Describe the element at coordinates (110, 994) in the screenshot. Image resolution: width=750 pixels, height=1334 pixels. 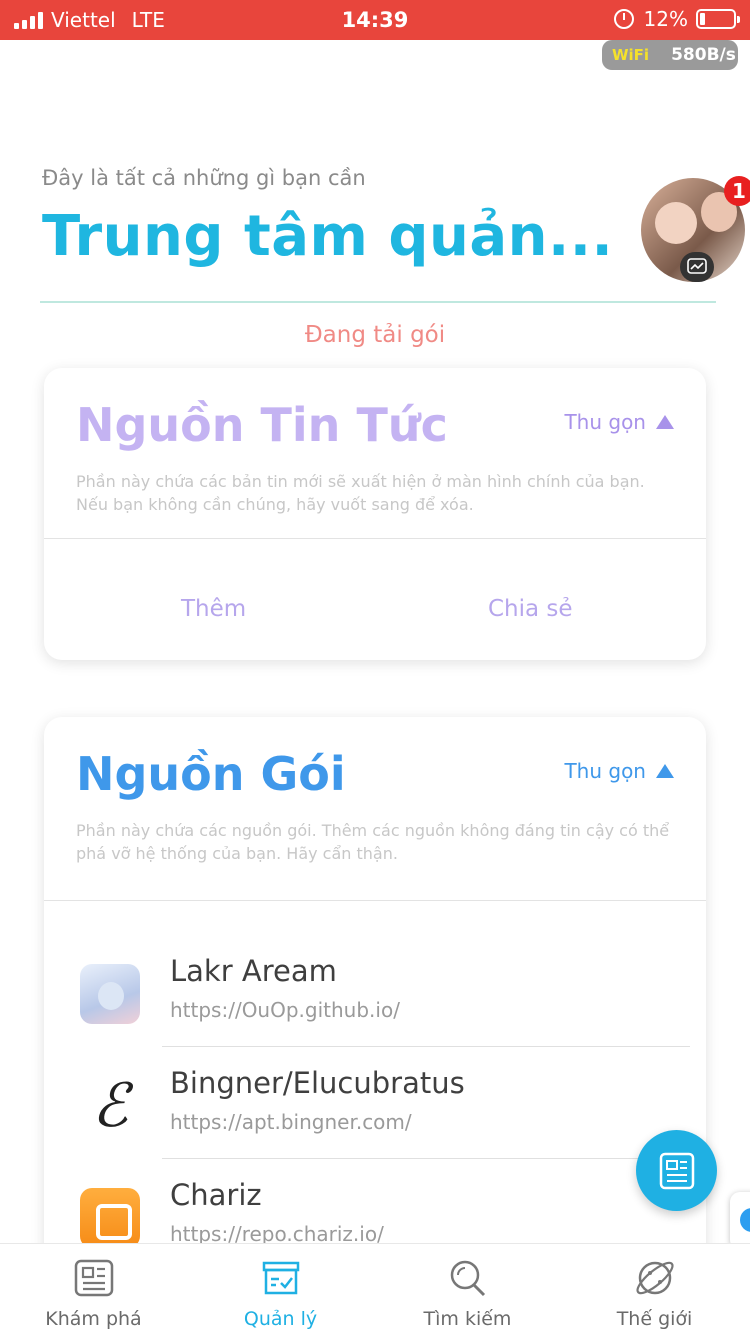
I see `repo-avatar-icon` at that location.